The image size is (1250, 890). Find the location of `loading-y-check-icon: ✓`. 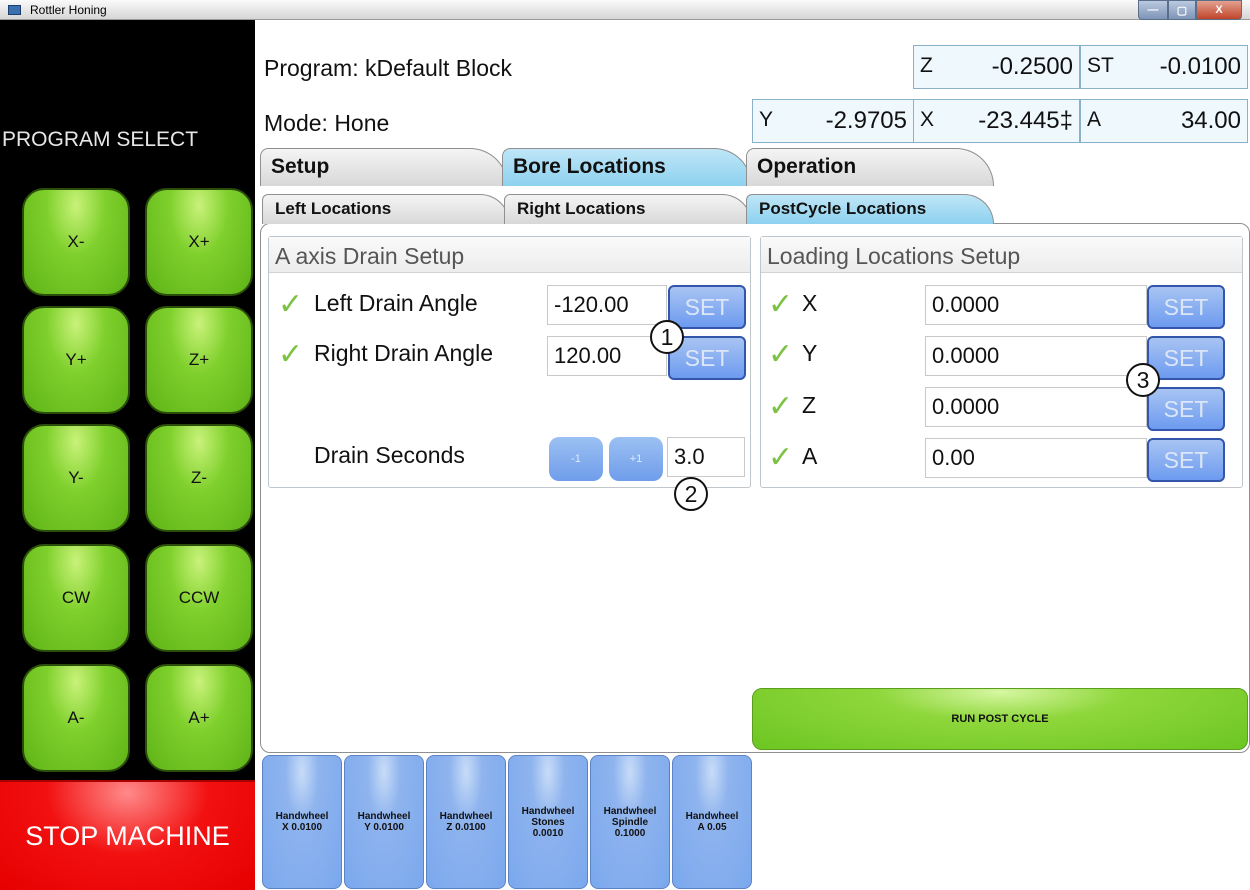

loading-y-check-icon: ✓ is located at coordinates (781, 354).